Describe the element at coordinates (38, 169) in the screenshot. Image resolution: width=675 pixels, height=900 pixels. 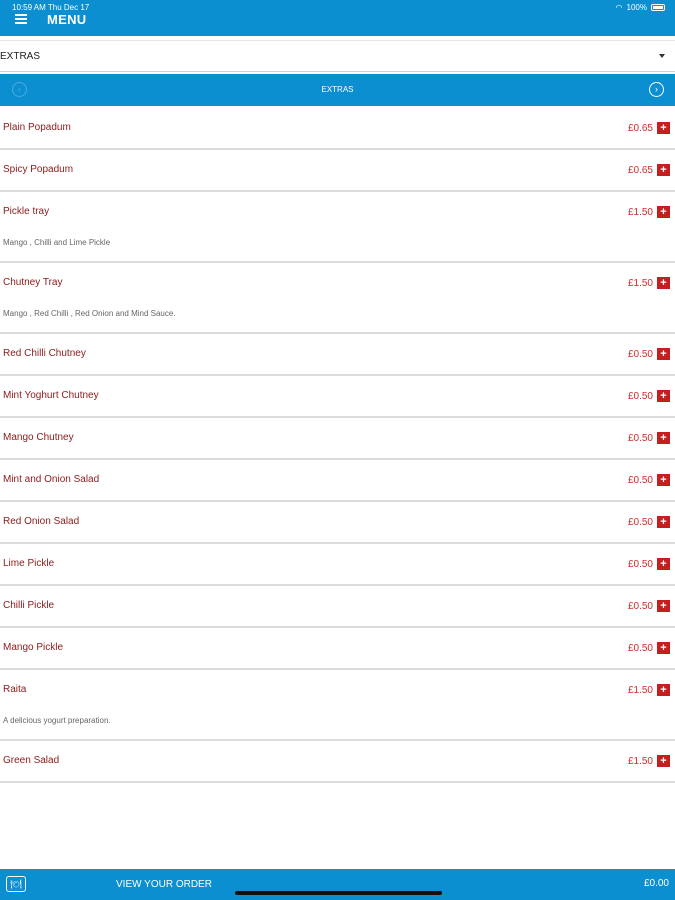
I see `item-name: Spicy Popadum` at that location.